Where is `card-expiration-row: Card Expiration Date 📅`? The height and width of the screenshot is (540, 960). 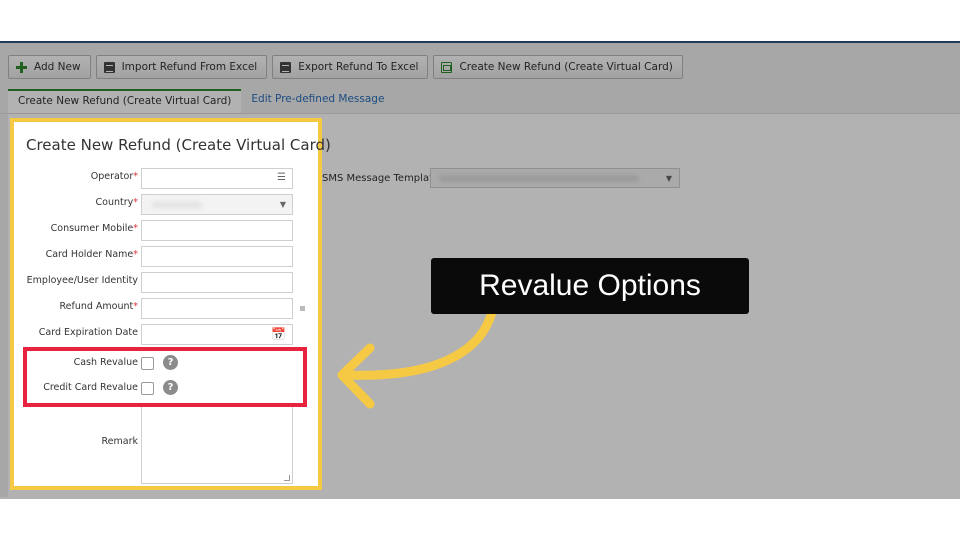 card-expiration-row: Card Expiration Date 📅 is located at coordinates (164, 334).